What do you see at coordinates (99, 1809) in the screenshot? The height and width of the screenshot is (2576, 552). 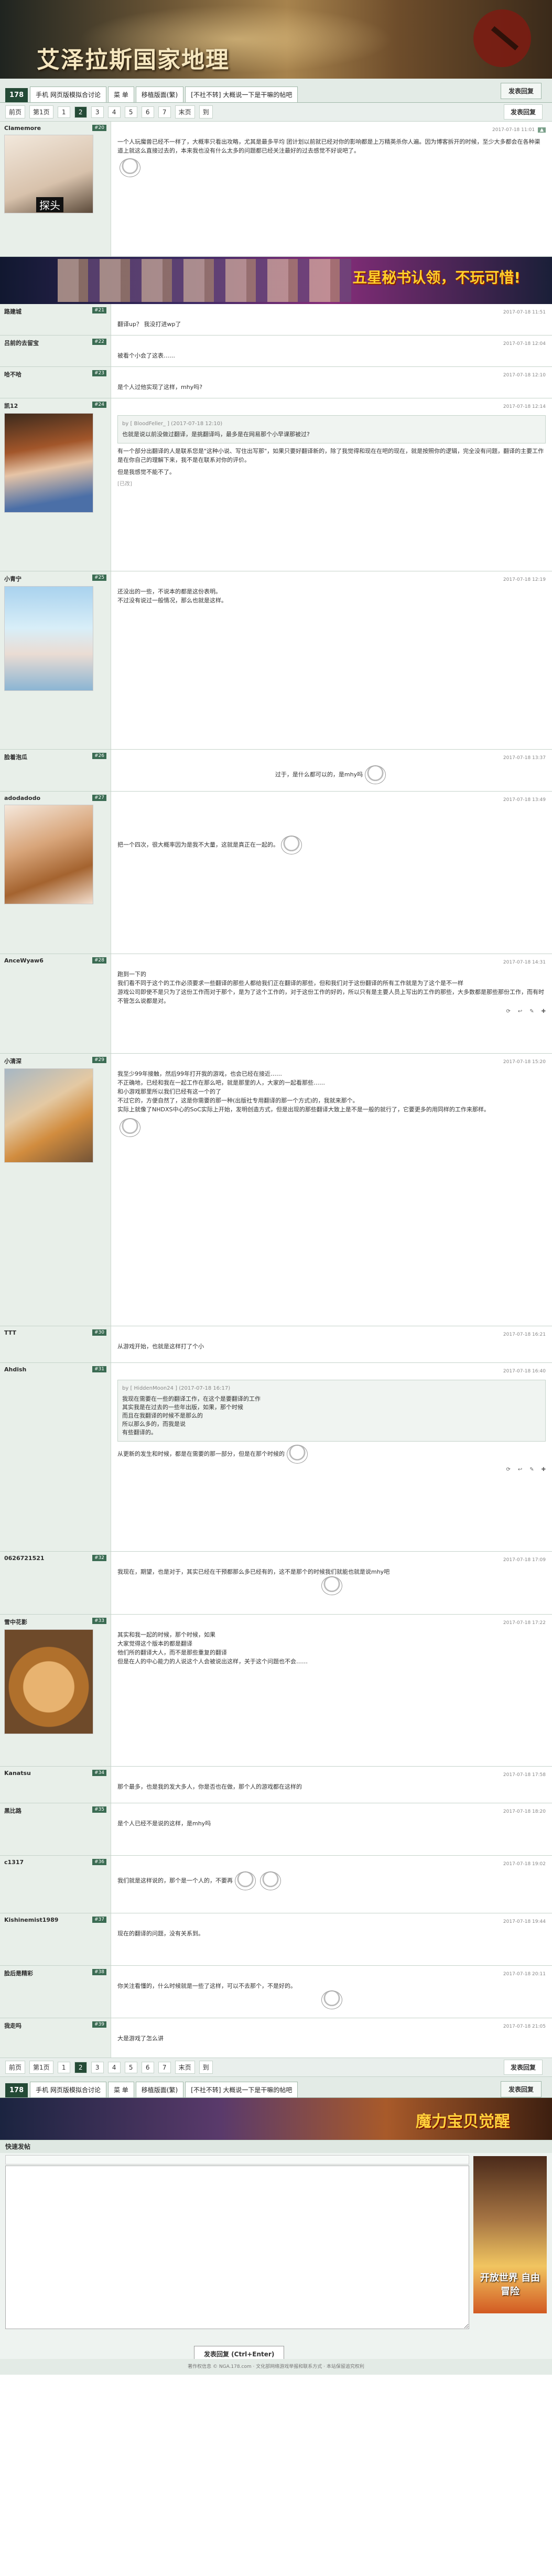 I see `floor-badge: #35` at bounding box center [99, 1809].